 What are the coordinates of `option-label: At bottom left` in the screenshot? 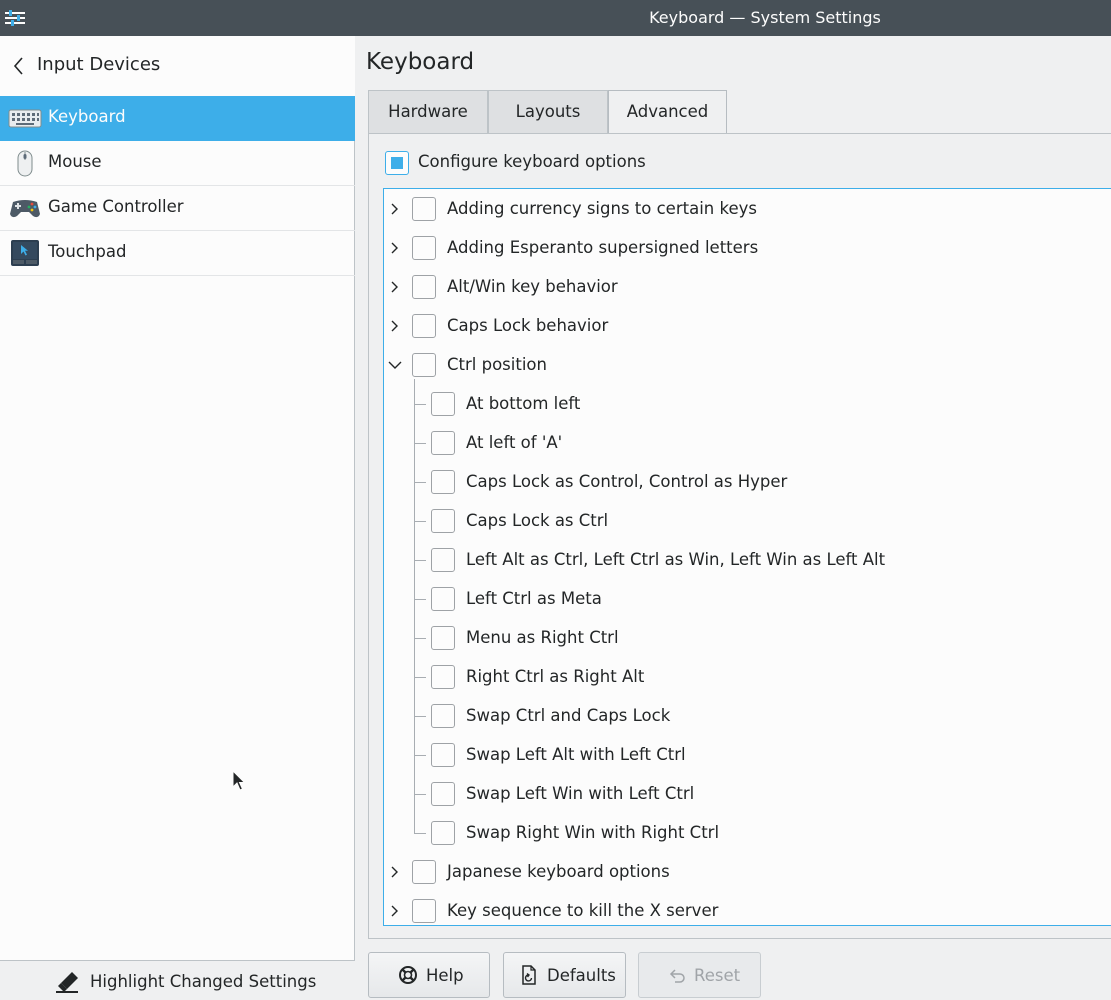 It's located at (523, 403).